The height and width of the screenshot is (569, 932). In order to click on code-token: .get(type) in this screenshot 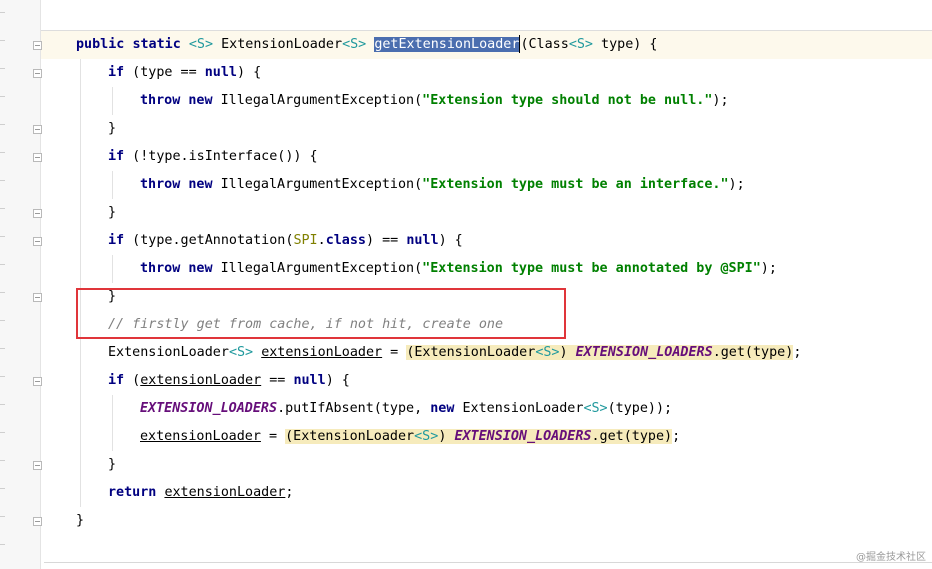, I will do `click(632, 436)`.